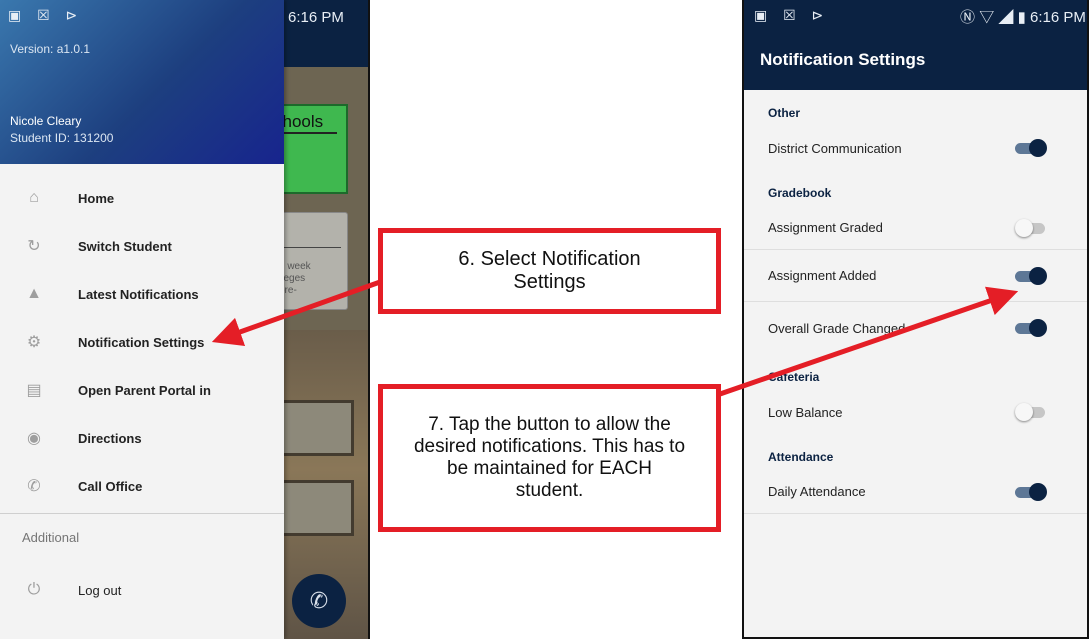 The image size is (1089, 639). I want to click on log-out-row: ⏻ Log out, so click(142, 590).